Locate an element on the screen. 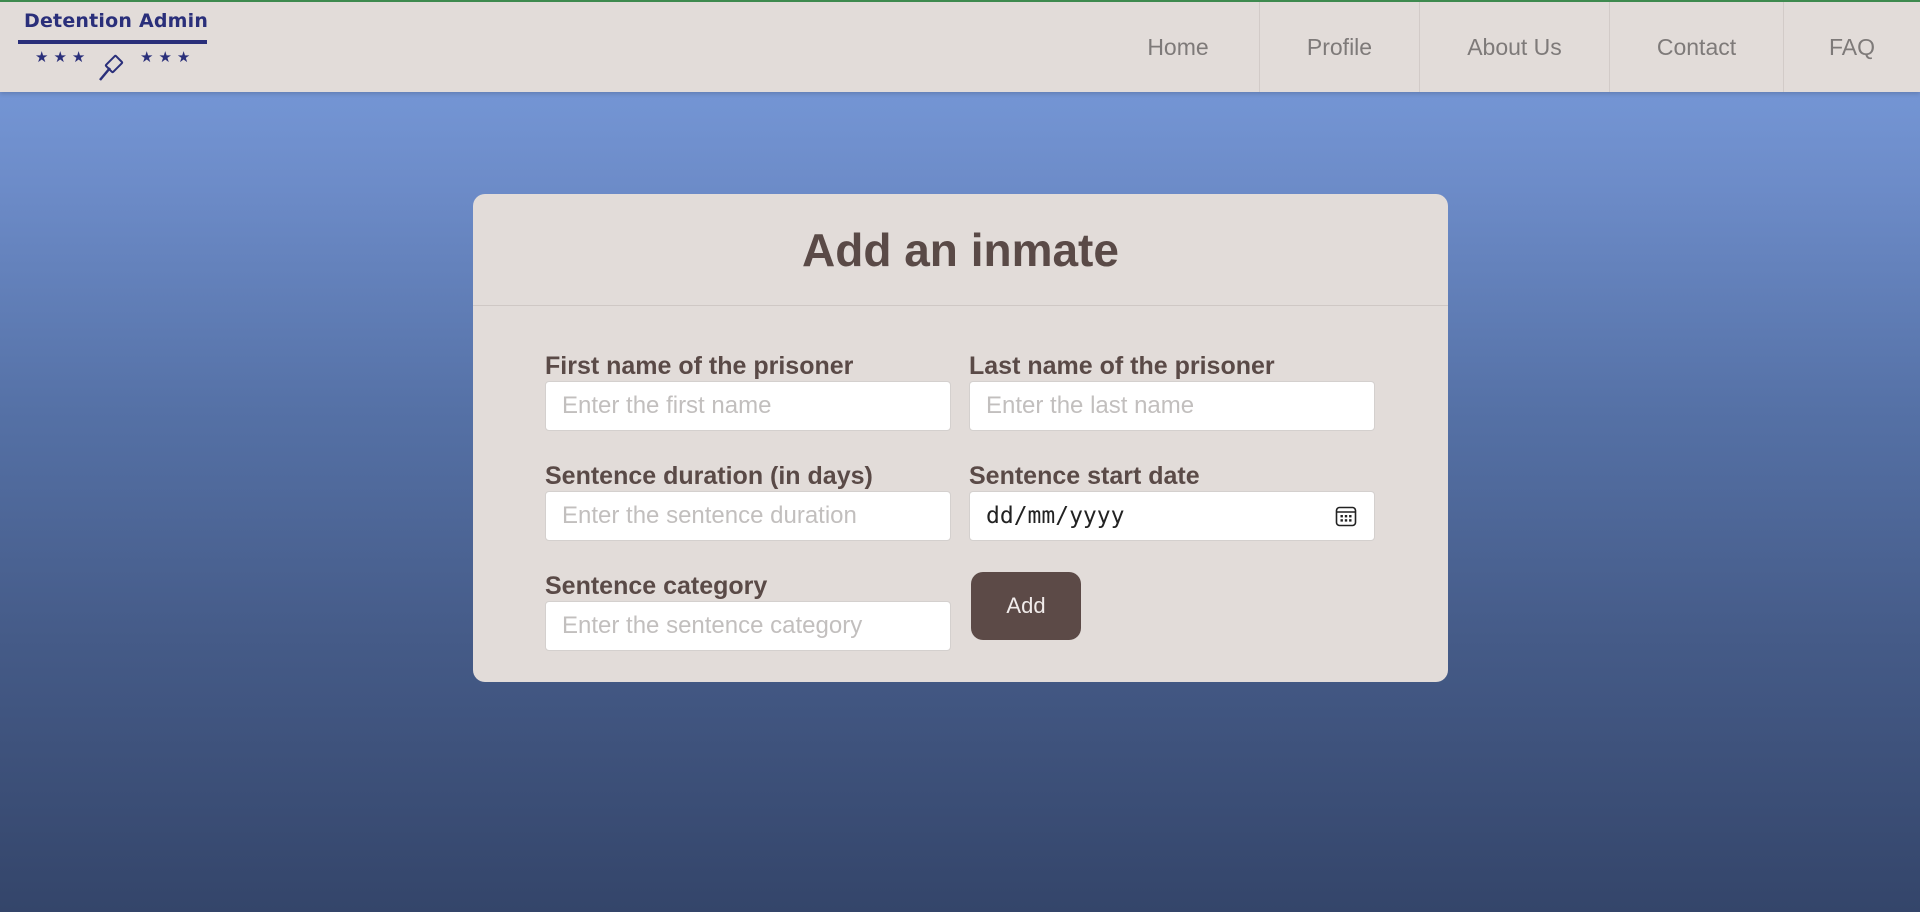 The image size is (1920, 912). main-nav: Home Profile About Us Contact FAQ is located at coordinates (1508, 47).